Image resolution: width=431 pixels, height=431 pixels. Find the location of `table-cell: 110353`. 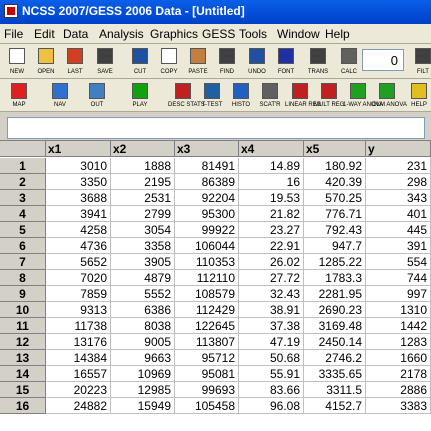

table-cell: 110353 is located at coordinates (207, 262).